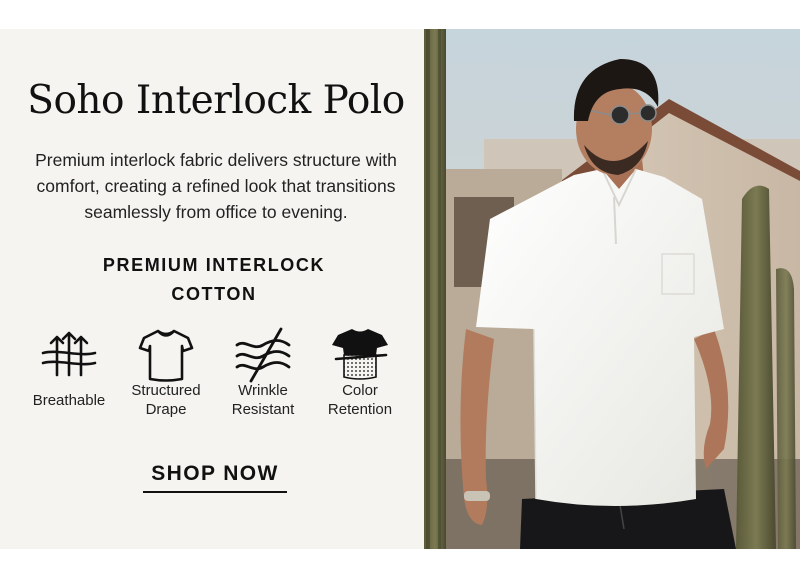 The height and width of the screenshot is (567, 800). I want to click on feature-label: Wrinkle Resistant, so click(263, 400).